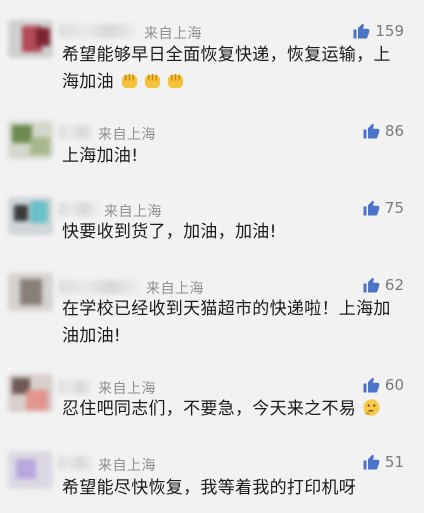 Image resolution: width=424 pixels, height=513 pixels. What do you see at coordinates (383, 208) in the screenshot?
I see `like-button: 75` at bounding box center [383, 208].